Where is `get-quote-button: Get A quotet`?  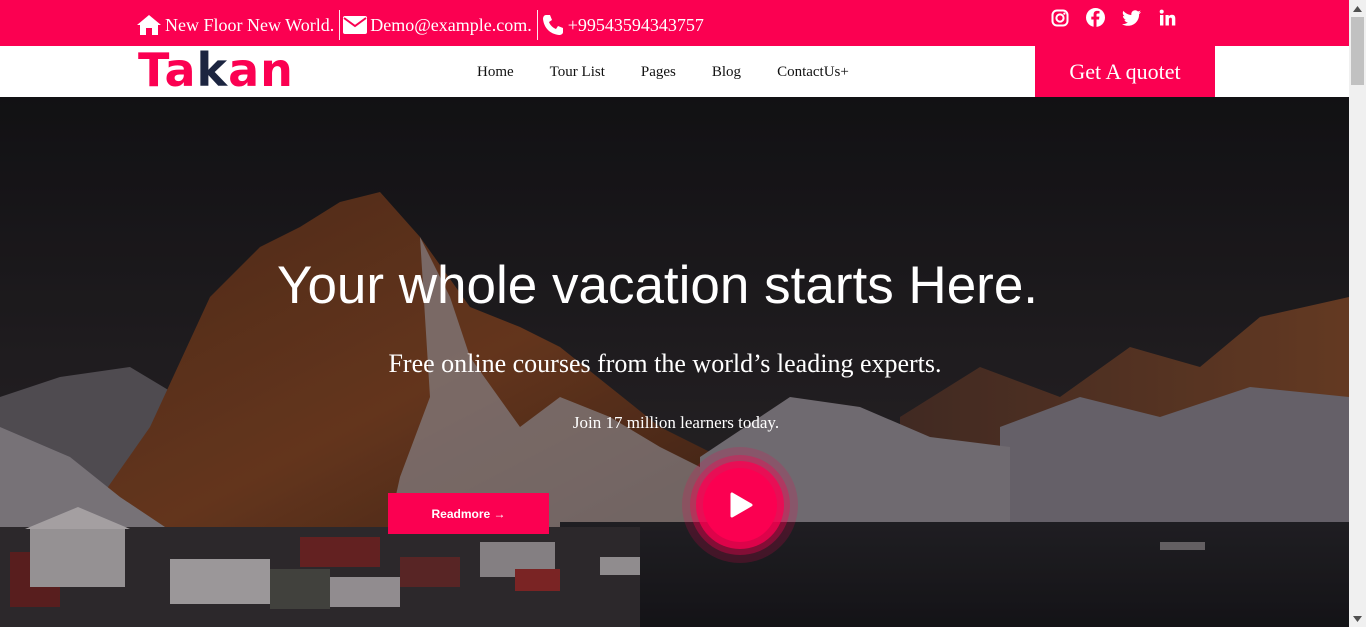
get-quote-button: Get A quotet is located at coordinates (1125, 71).